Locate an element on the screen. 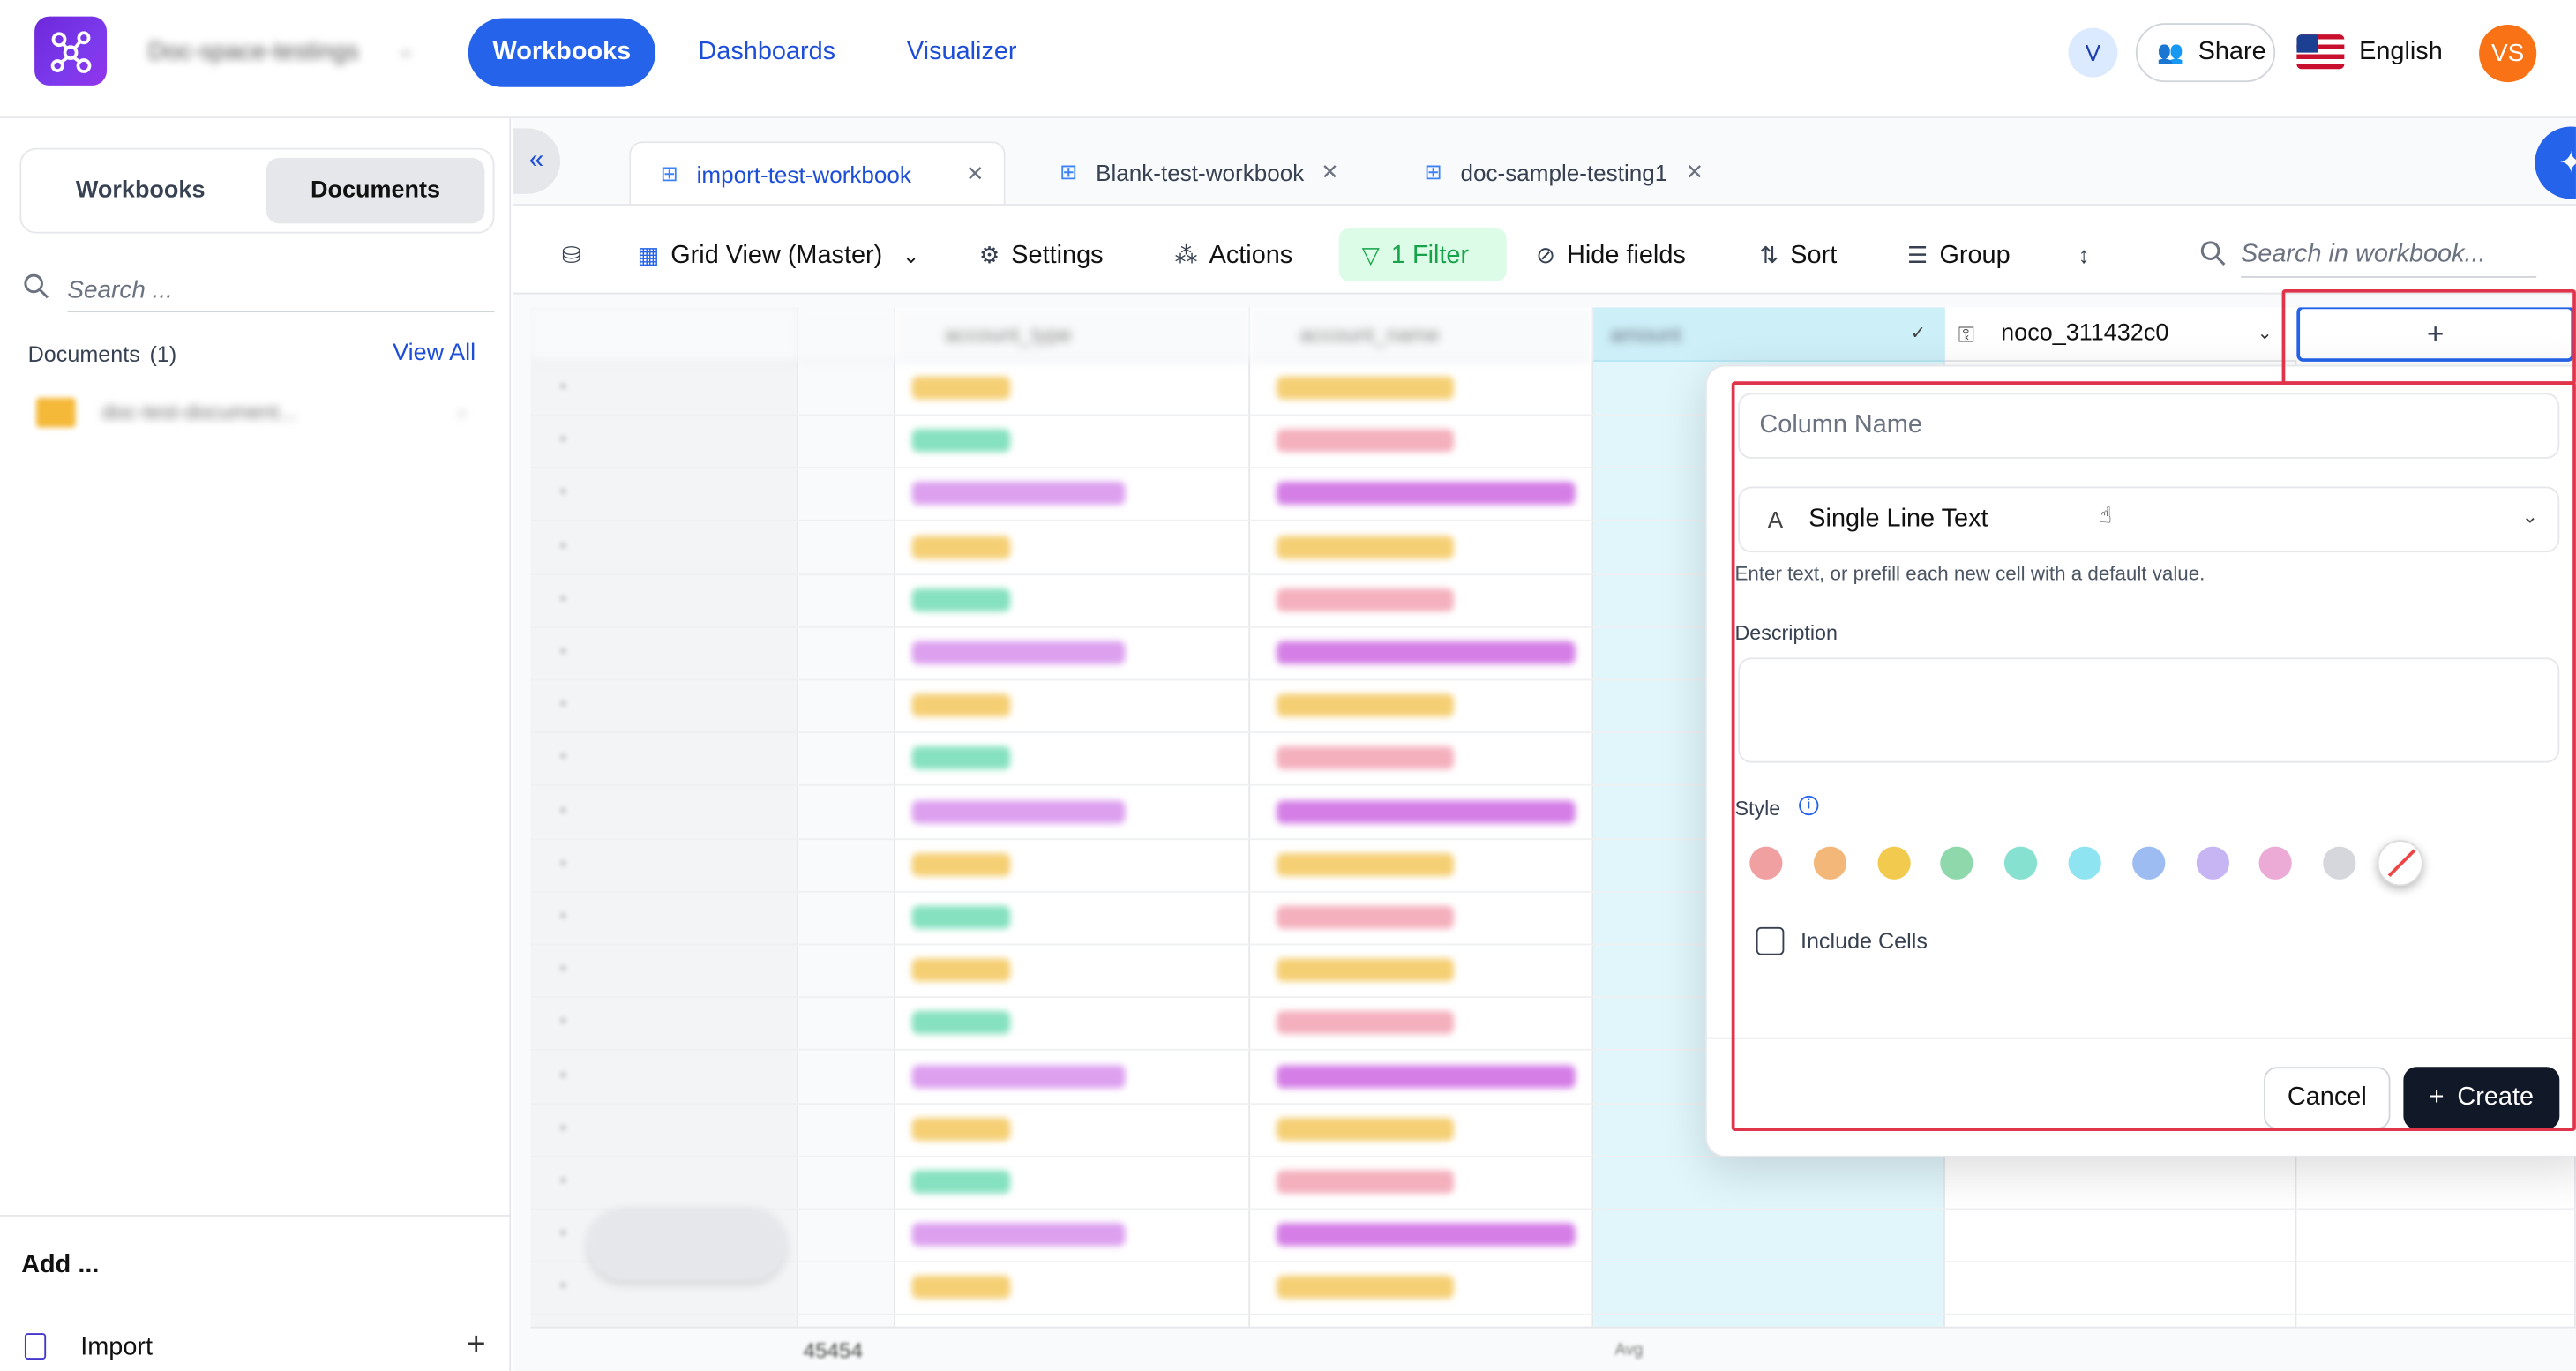  us-flag-icon is located at coordinates (2321, 52).